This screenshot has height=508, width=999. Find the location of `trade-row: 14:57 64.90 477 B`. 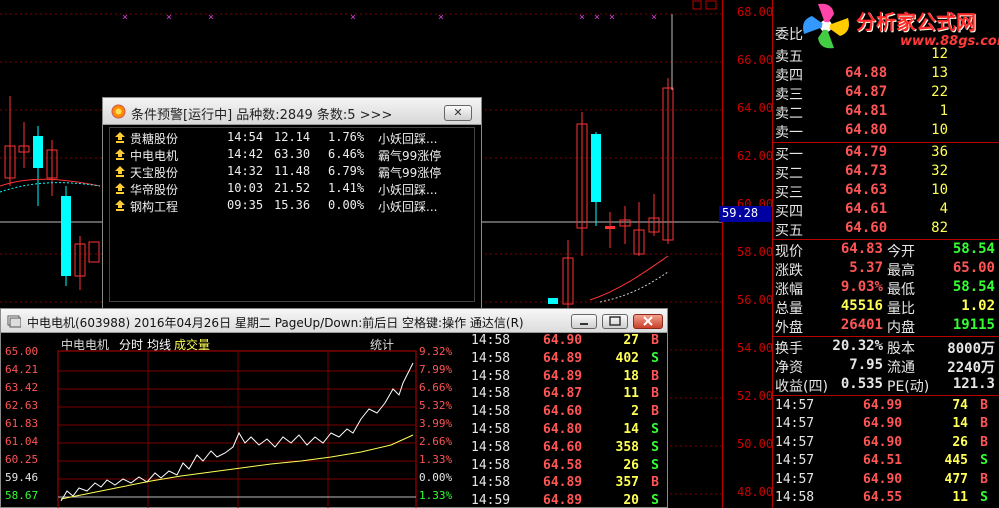

trade-row: 14:57 64.90 477 B is located at coordinates (886, 481).